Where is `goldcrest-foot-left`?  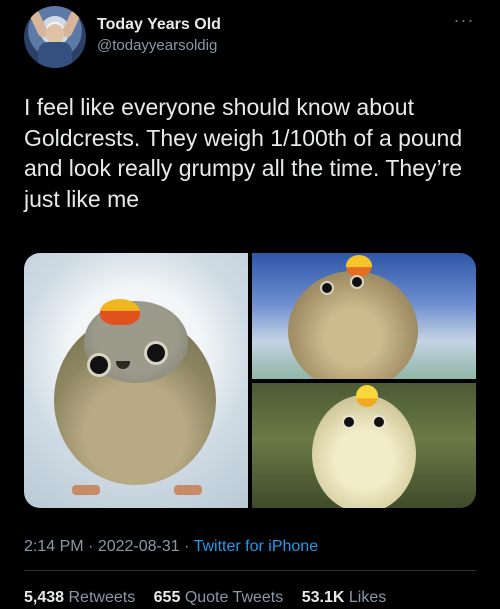 goldcrest-foot-left is located at coordinates (86, 490).